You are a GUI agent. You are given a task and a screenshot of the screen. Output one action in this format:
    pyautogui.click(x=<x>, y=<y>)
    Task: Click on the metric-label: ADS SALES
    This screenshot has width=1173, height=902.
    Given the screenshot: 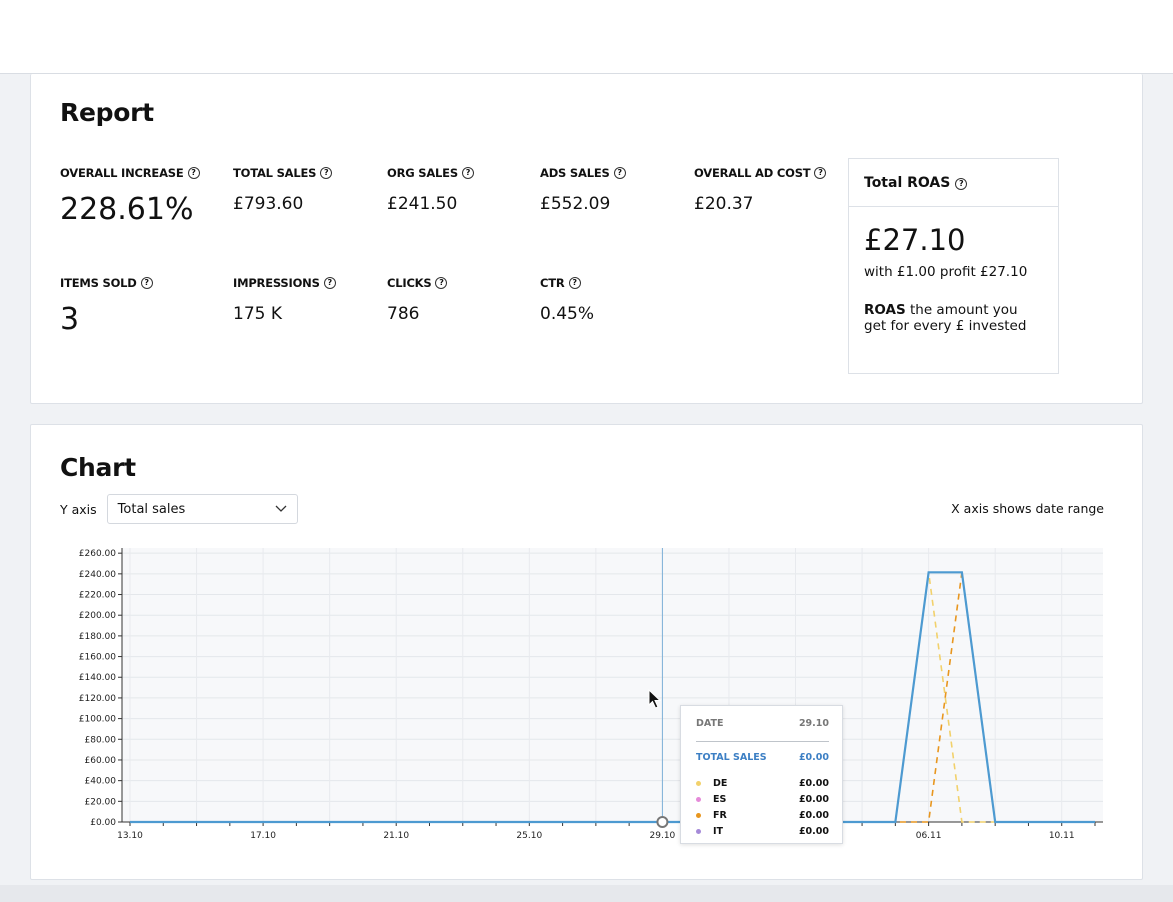 What is the action you would take?
    pyautogui.click(x=575, y=173)
    